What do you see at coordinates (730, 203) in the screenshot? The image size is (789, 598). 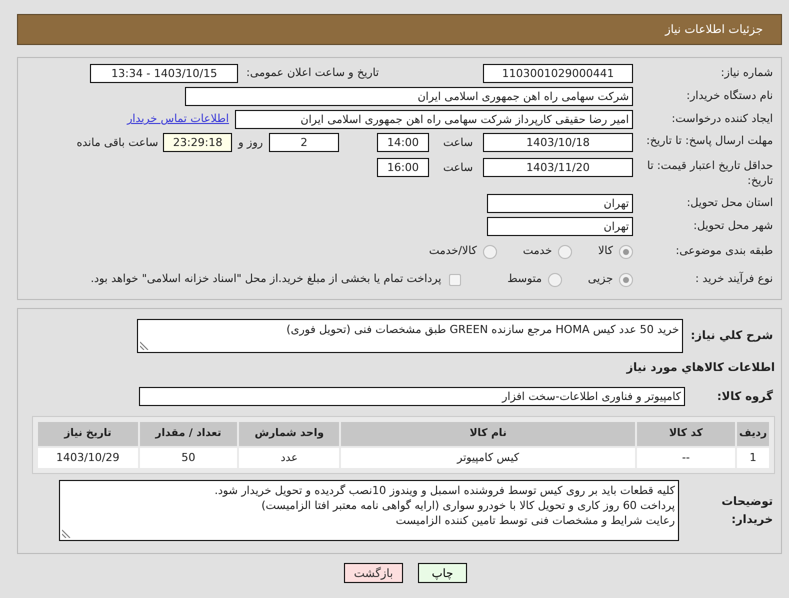 I see `field-label: استان محل تحویل:` at bounding box center [730, 203].